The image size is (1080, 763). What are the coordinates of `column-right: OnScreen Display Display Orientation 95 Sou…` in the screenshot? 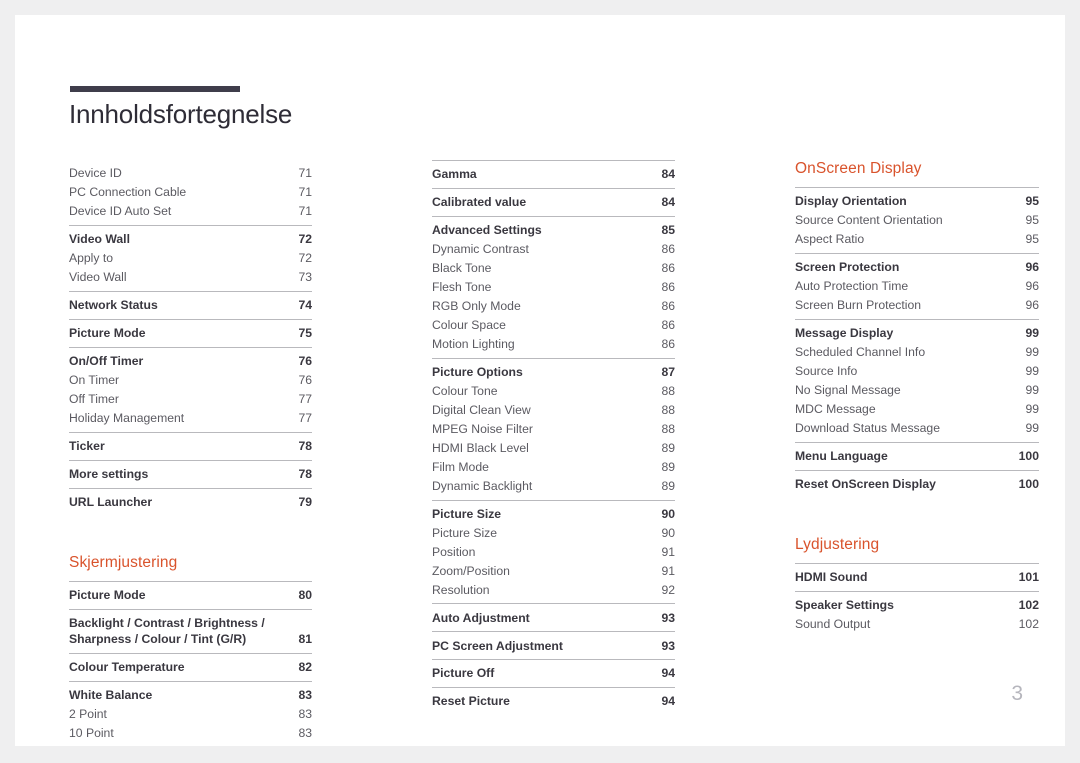 It's located at (917, 398).